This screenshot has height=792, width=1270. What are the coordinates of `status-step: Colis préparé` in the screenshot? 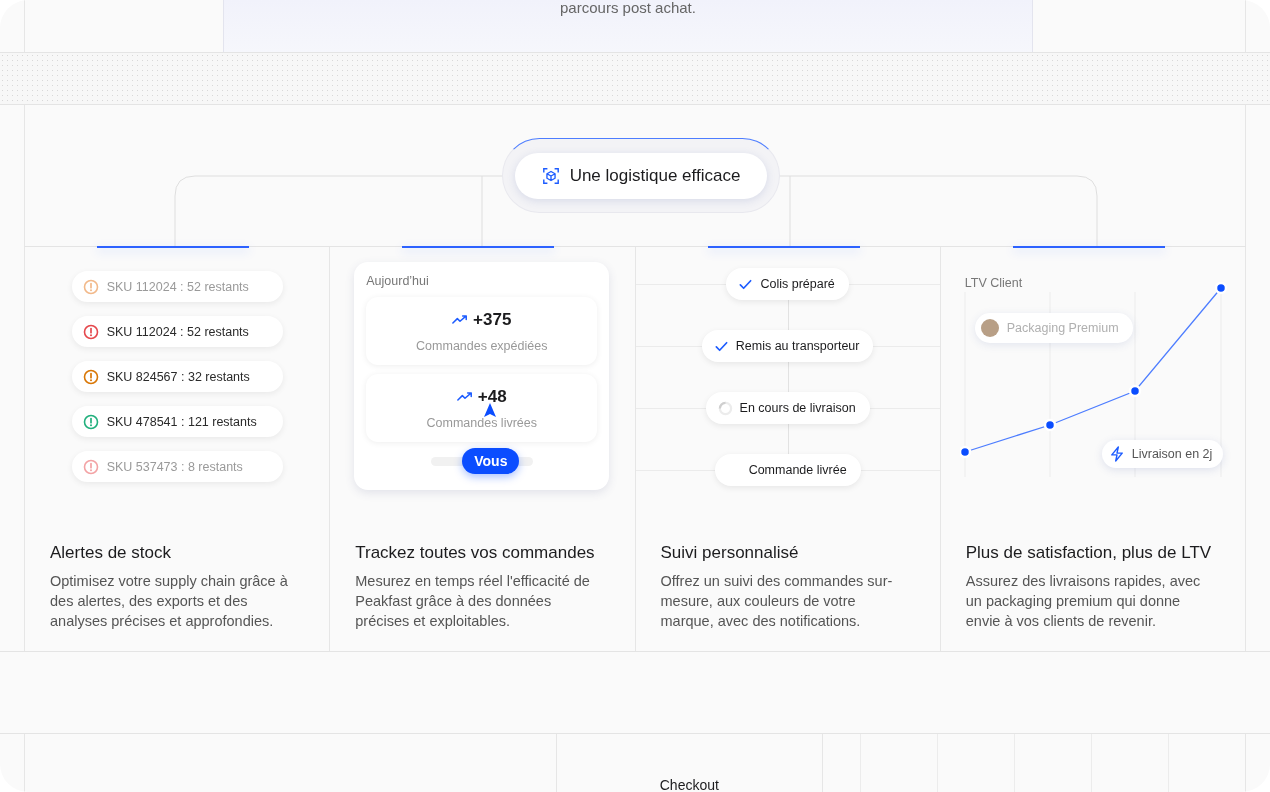 It's located at (787, 284).